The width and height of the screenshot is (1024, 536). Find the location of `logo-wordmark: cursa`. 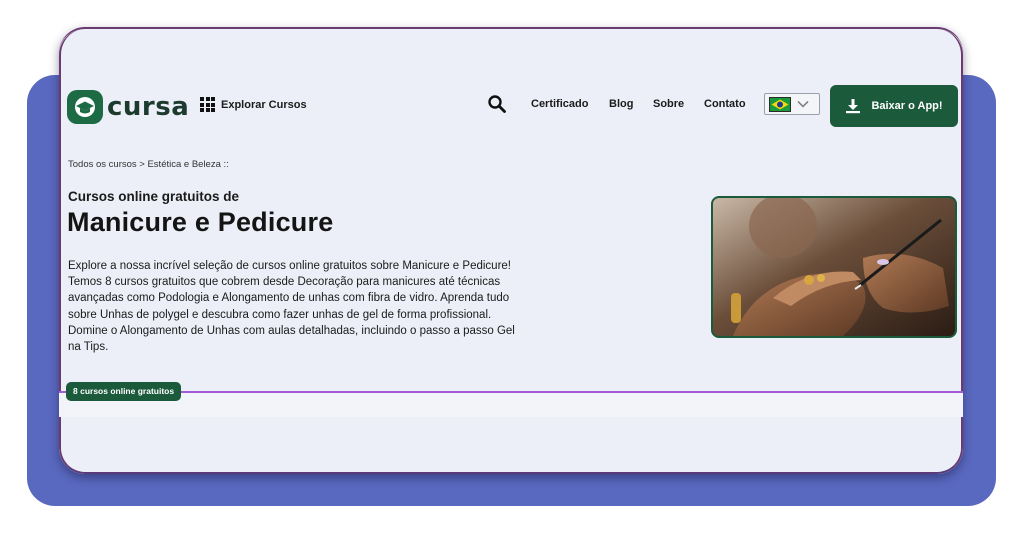

logo-wordmark: cursa is located at coordinates (148, 107).